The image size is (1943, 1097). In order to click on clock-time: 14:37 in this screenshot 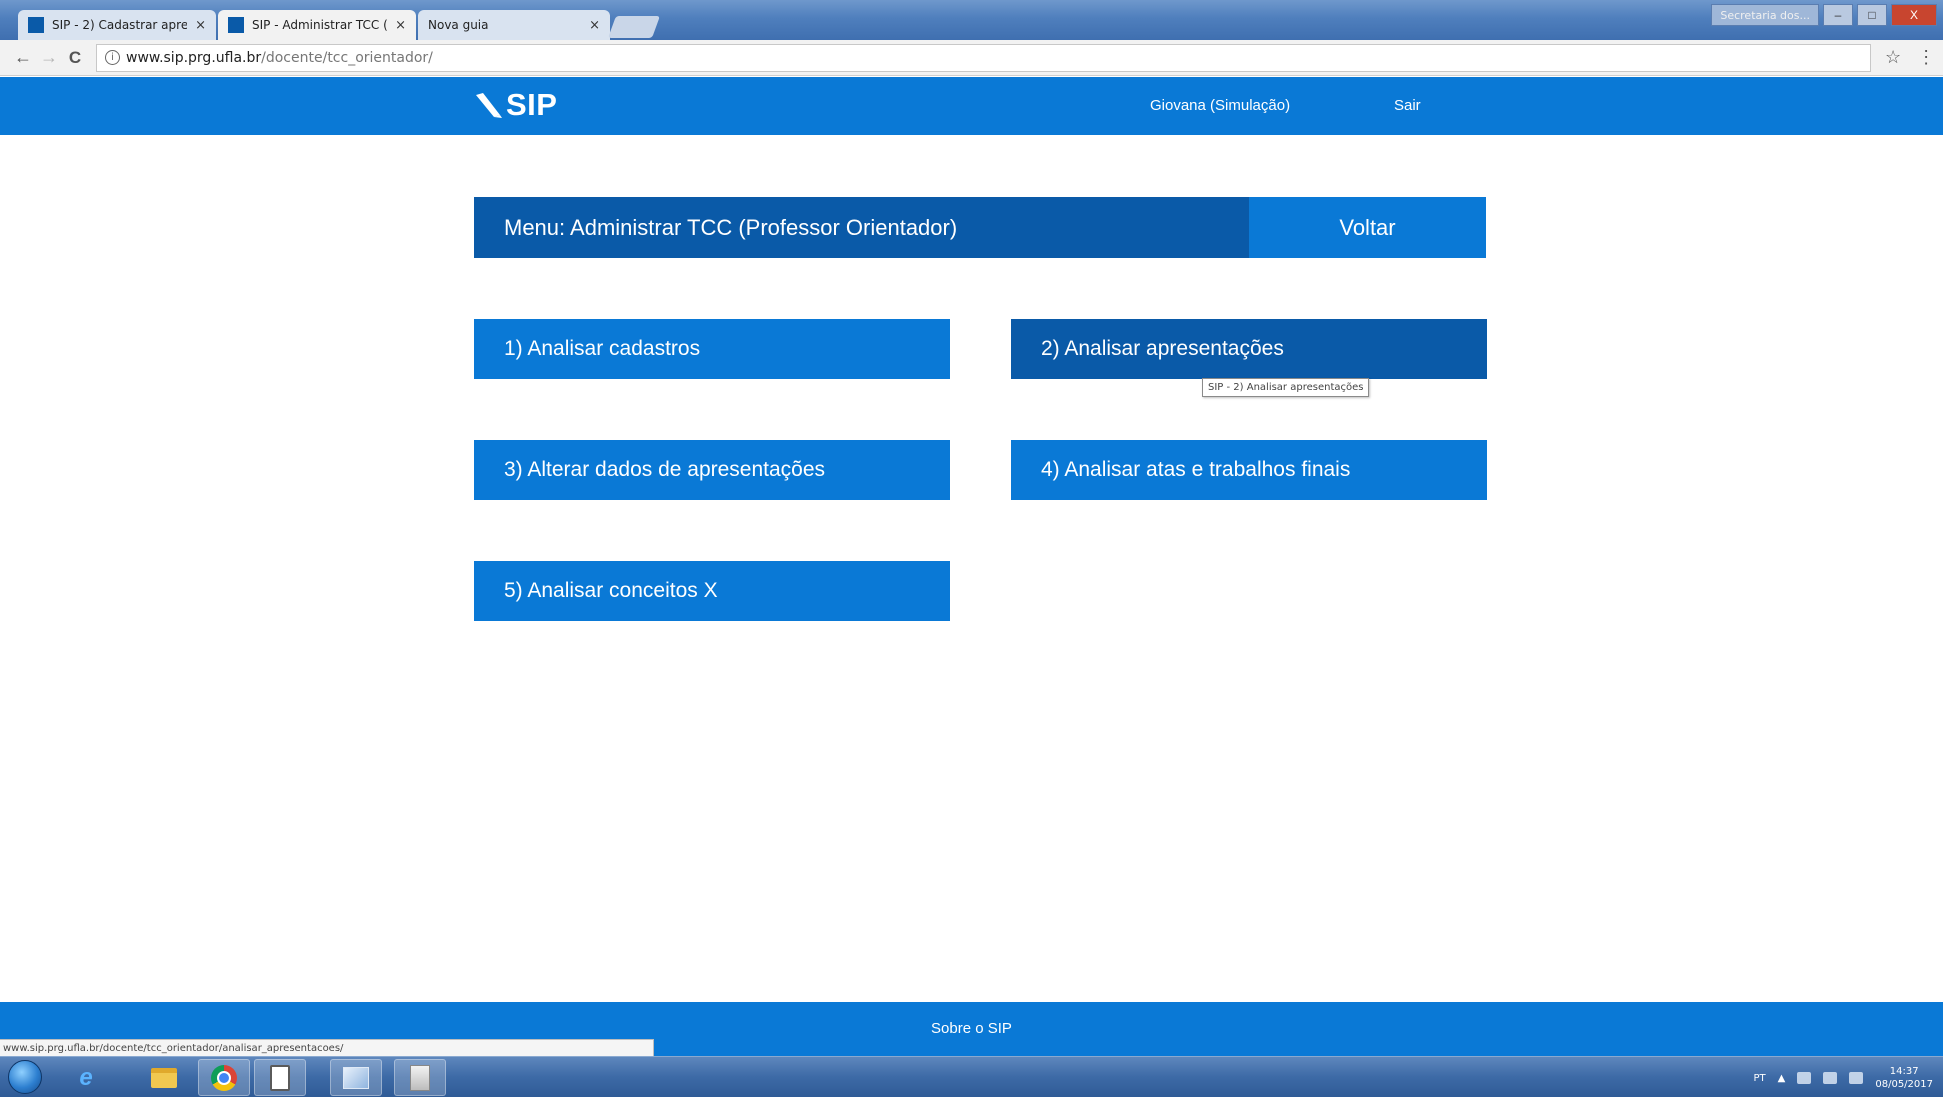, I will do `click(1904, 1071)`.